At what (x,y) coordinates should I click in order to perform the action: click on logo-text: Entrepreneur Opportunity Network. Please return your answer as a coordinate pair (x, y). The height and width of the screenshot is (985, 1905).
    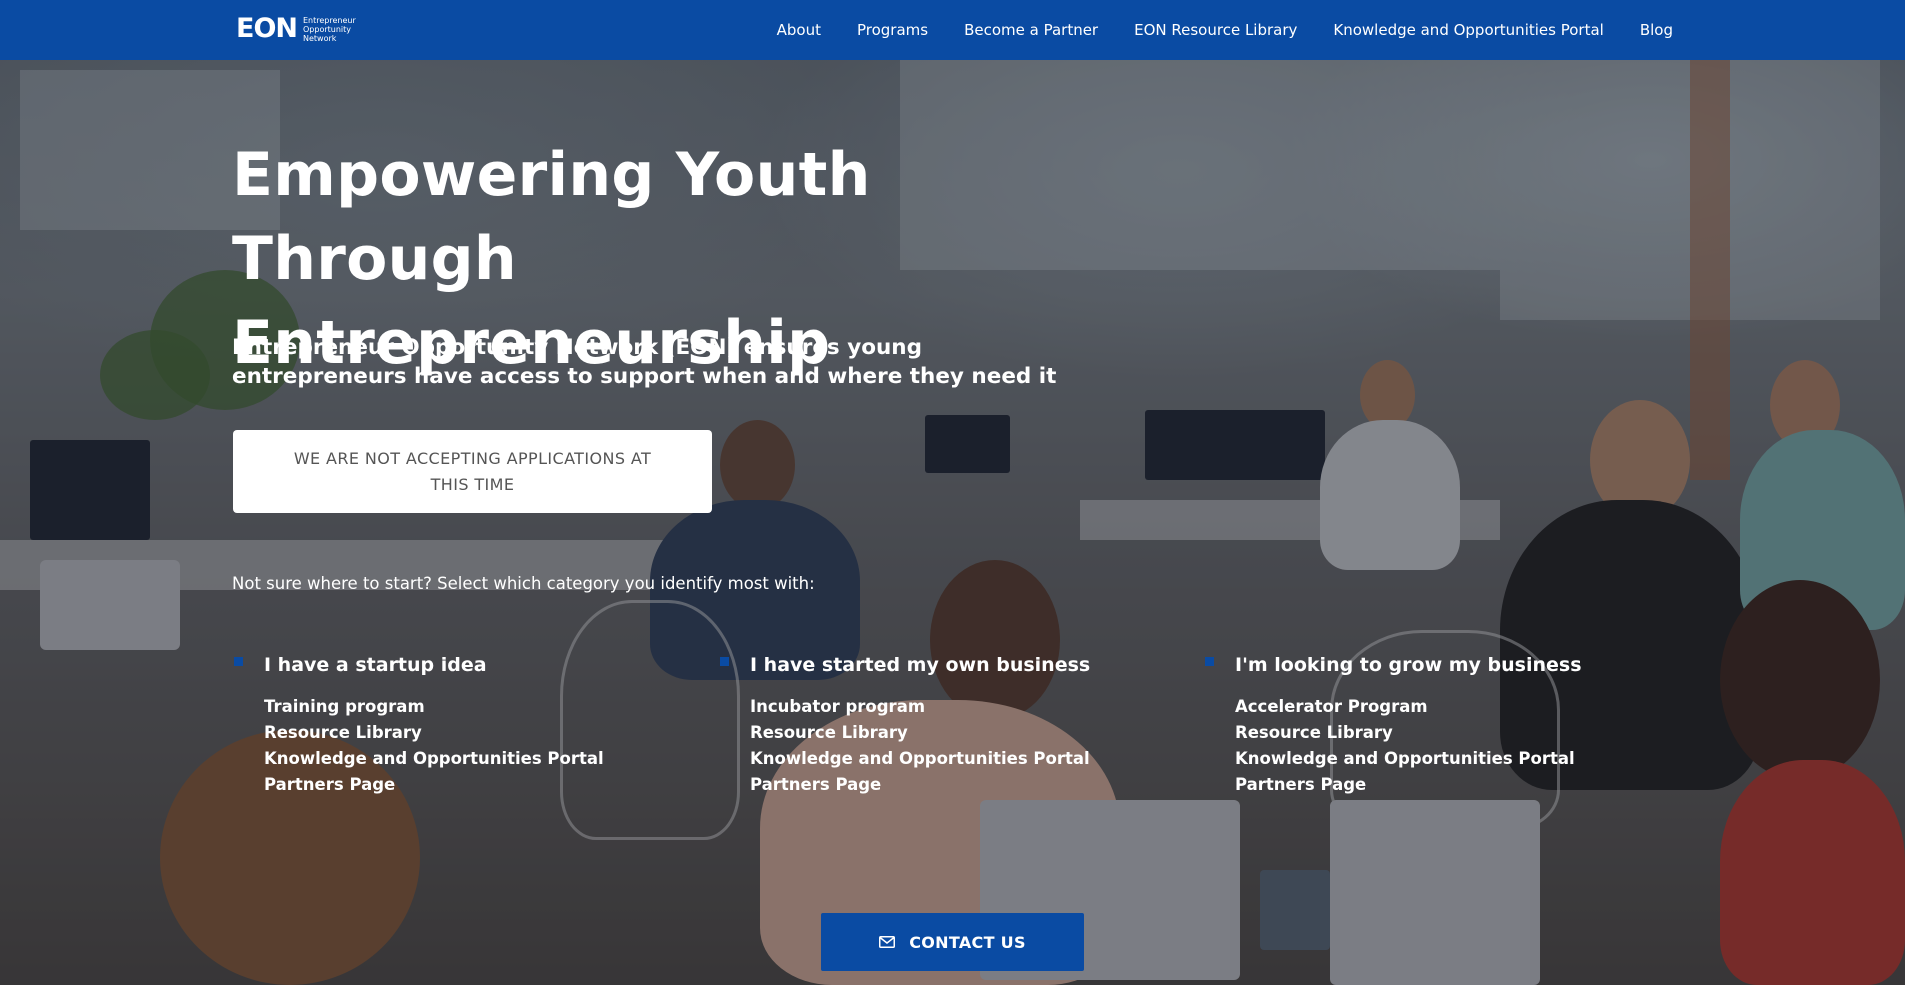
    Looking at the image, I should click on (329, 29).